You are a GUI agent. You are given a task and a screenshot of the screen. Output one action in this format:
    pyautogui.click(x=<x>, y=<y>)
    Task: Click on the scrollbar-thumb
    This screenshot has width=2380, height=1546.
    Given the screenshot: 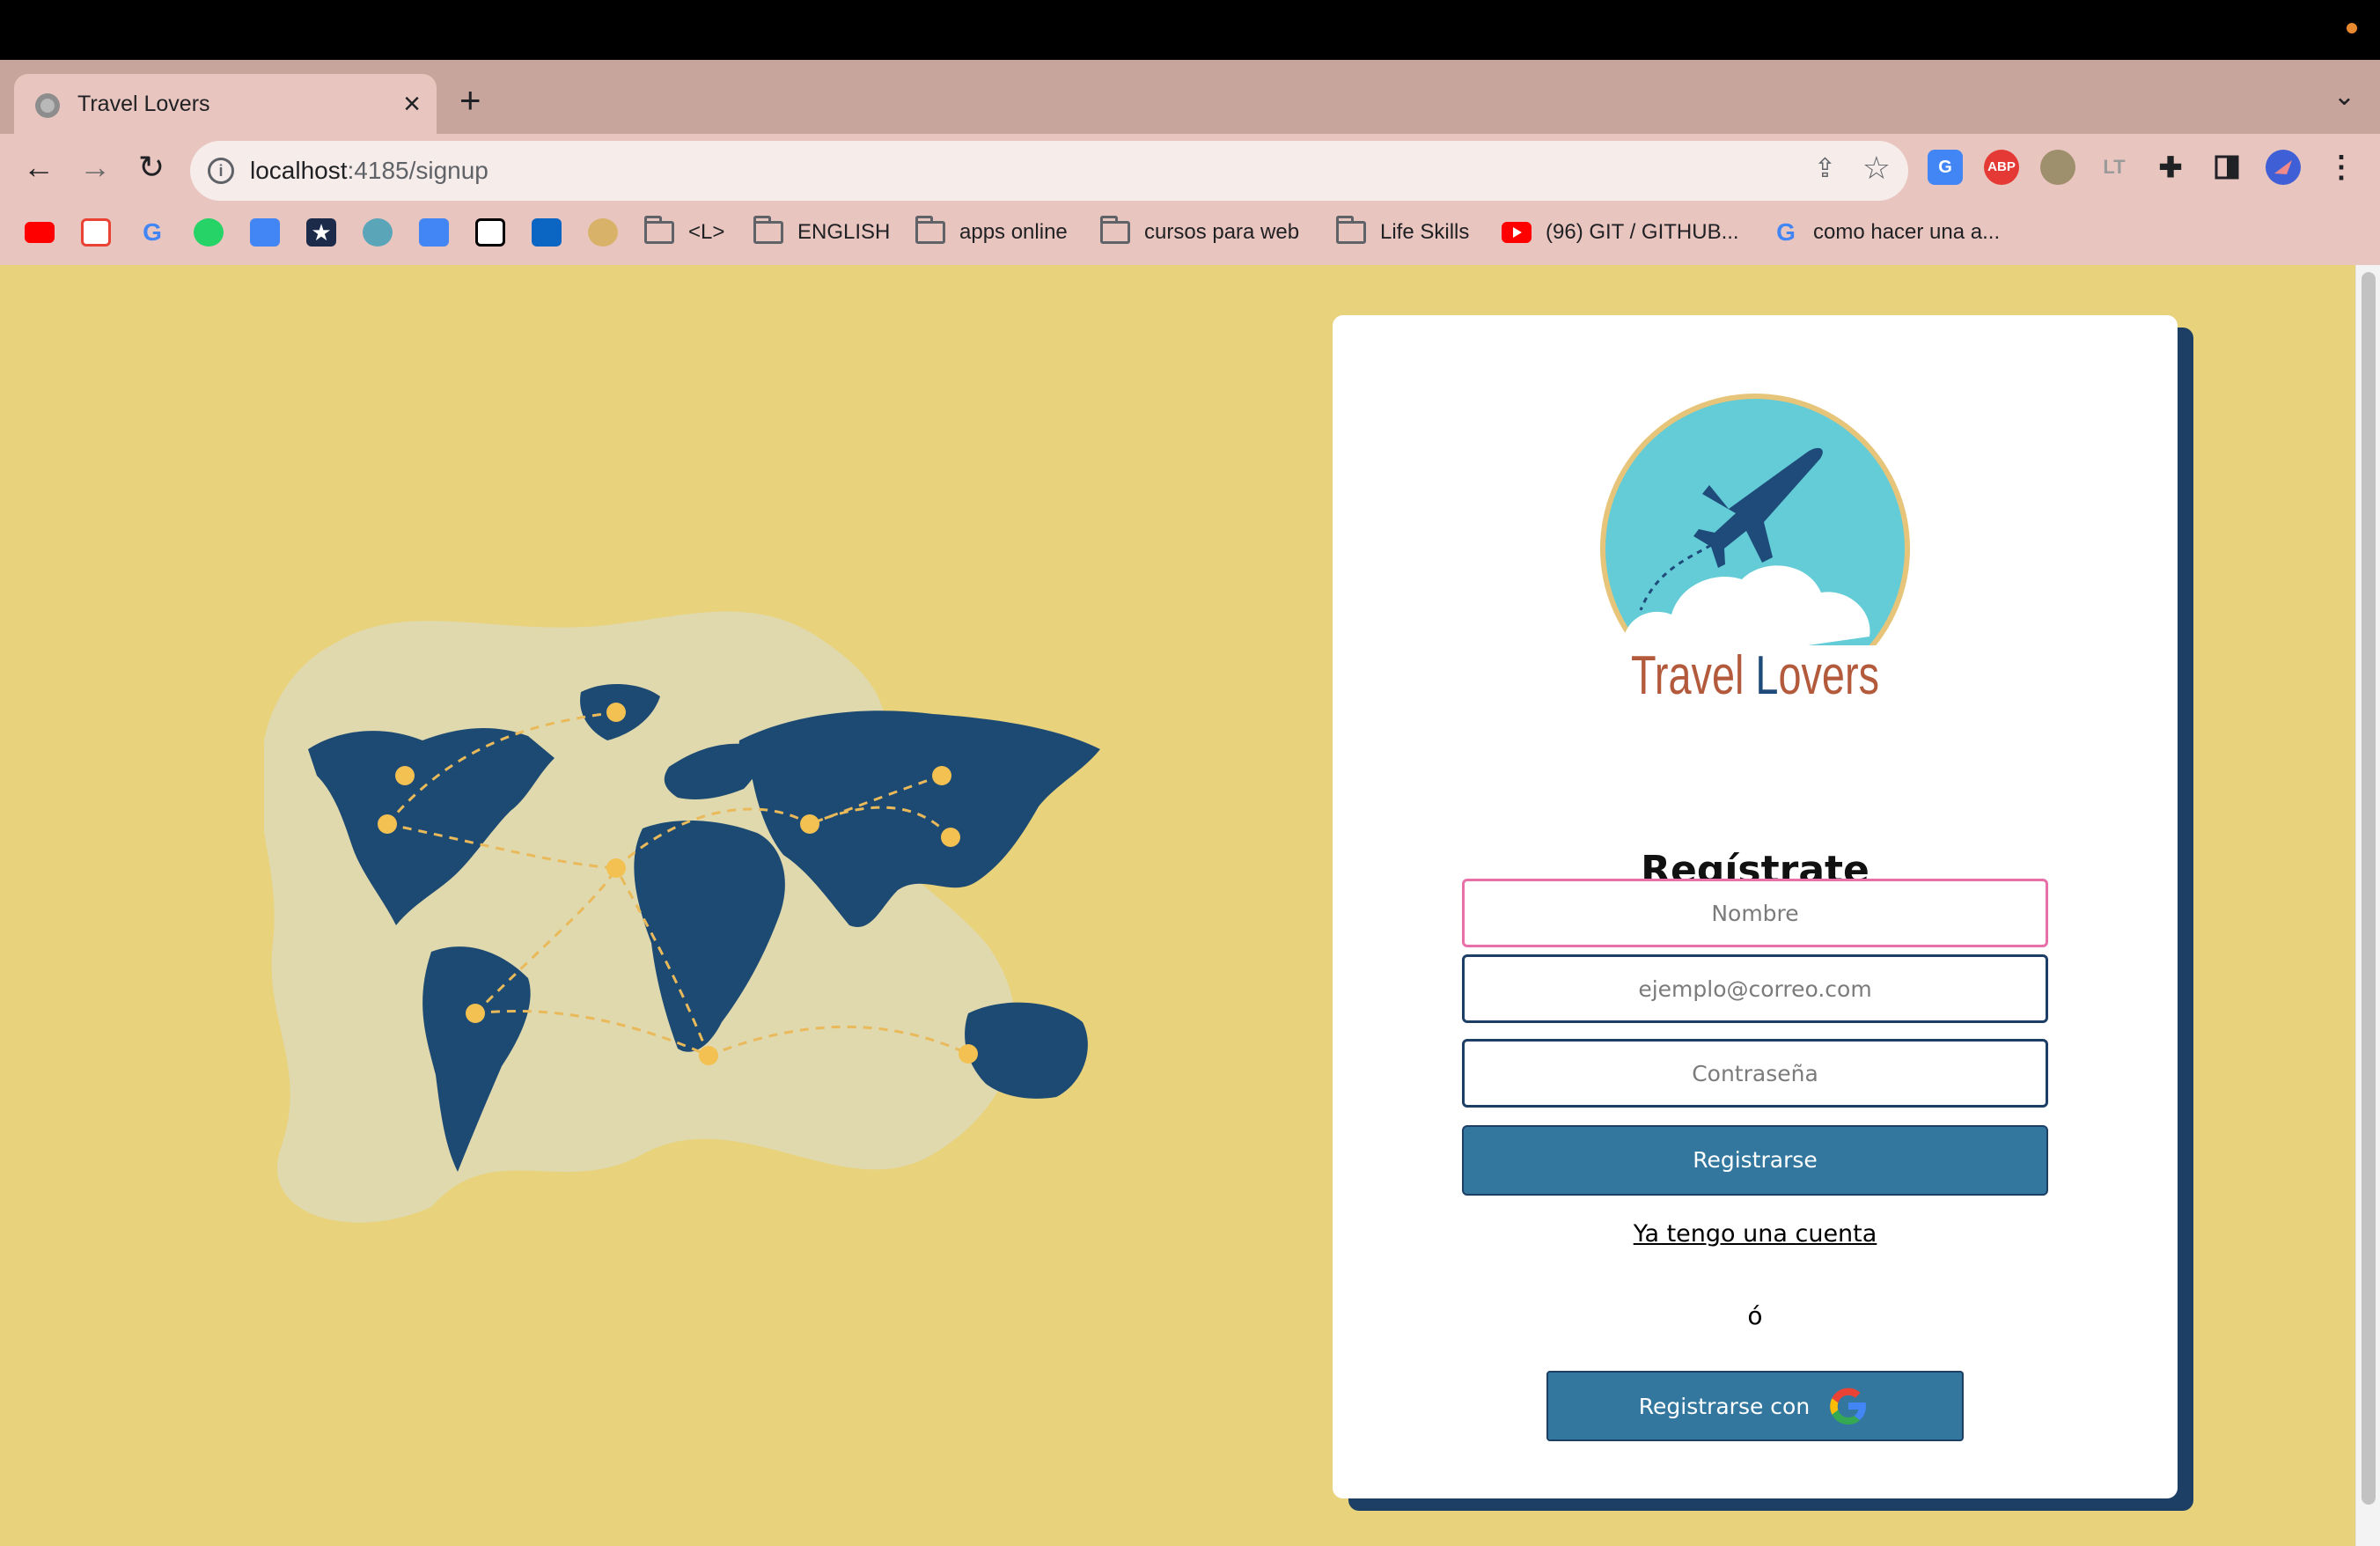 What is the action you would take?
    pyautogui.click(x=2369, y=888)
    